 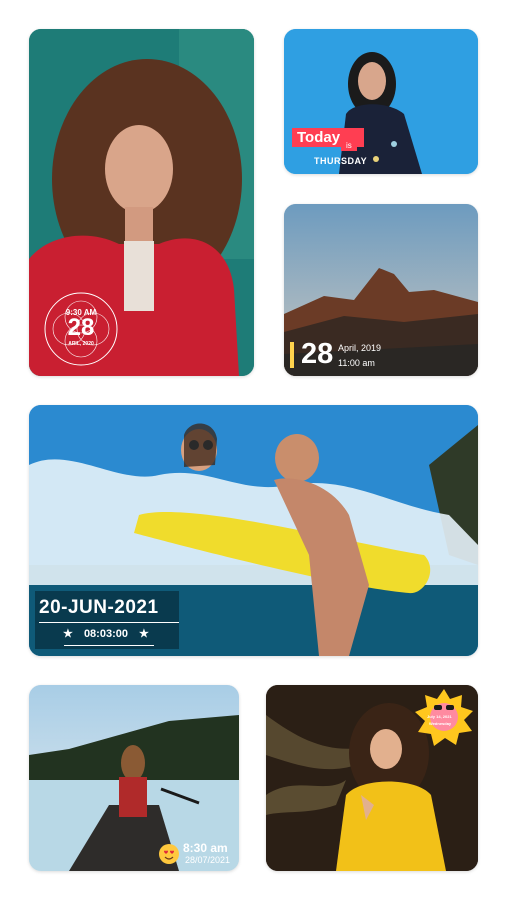 I want to click on pool-time: 08:03:00, so click(x=105, y=634).